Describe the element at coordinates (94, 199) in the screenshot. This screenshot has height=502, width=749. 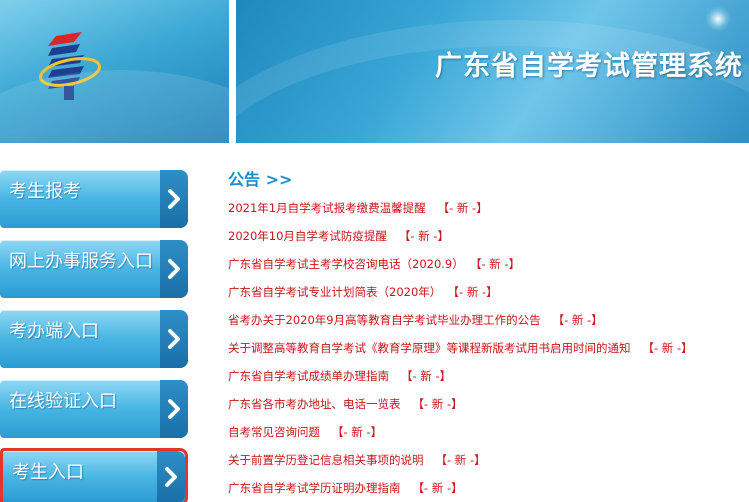
I see `sidebar-item-exam-registration: 考生报考` at that location.